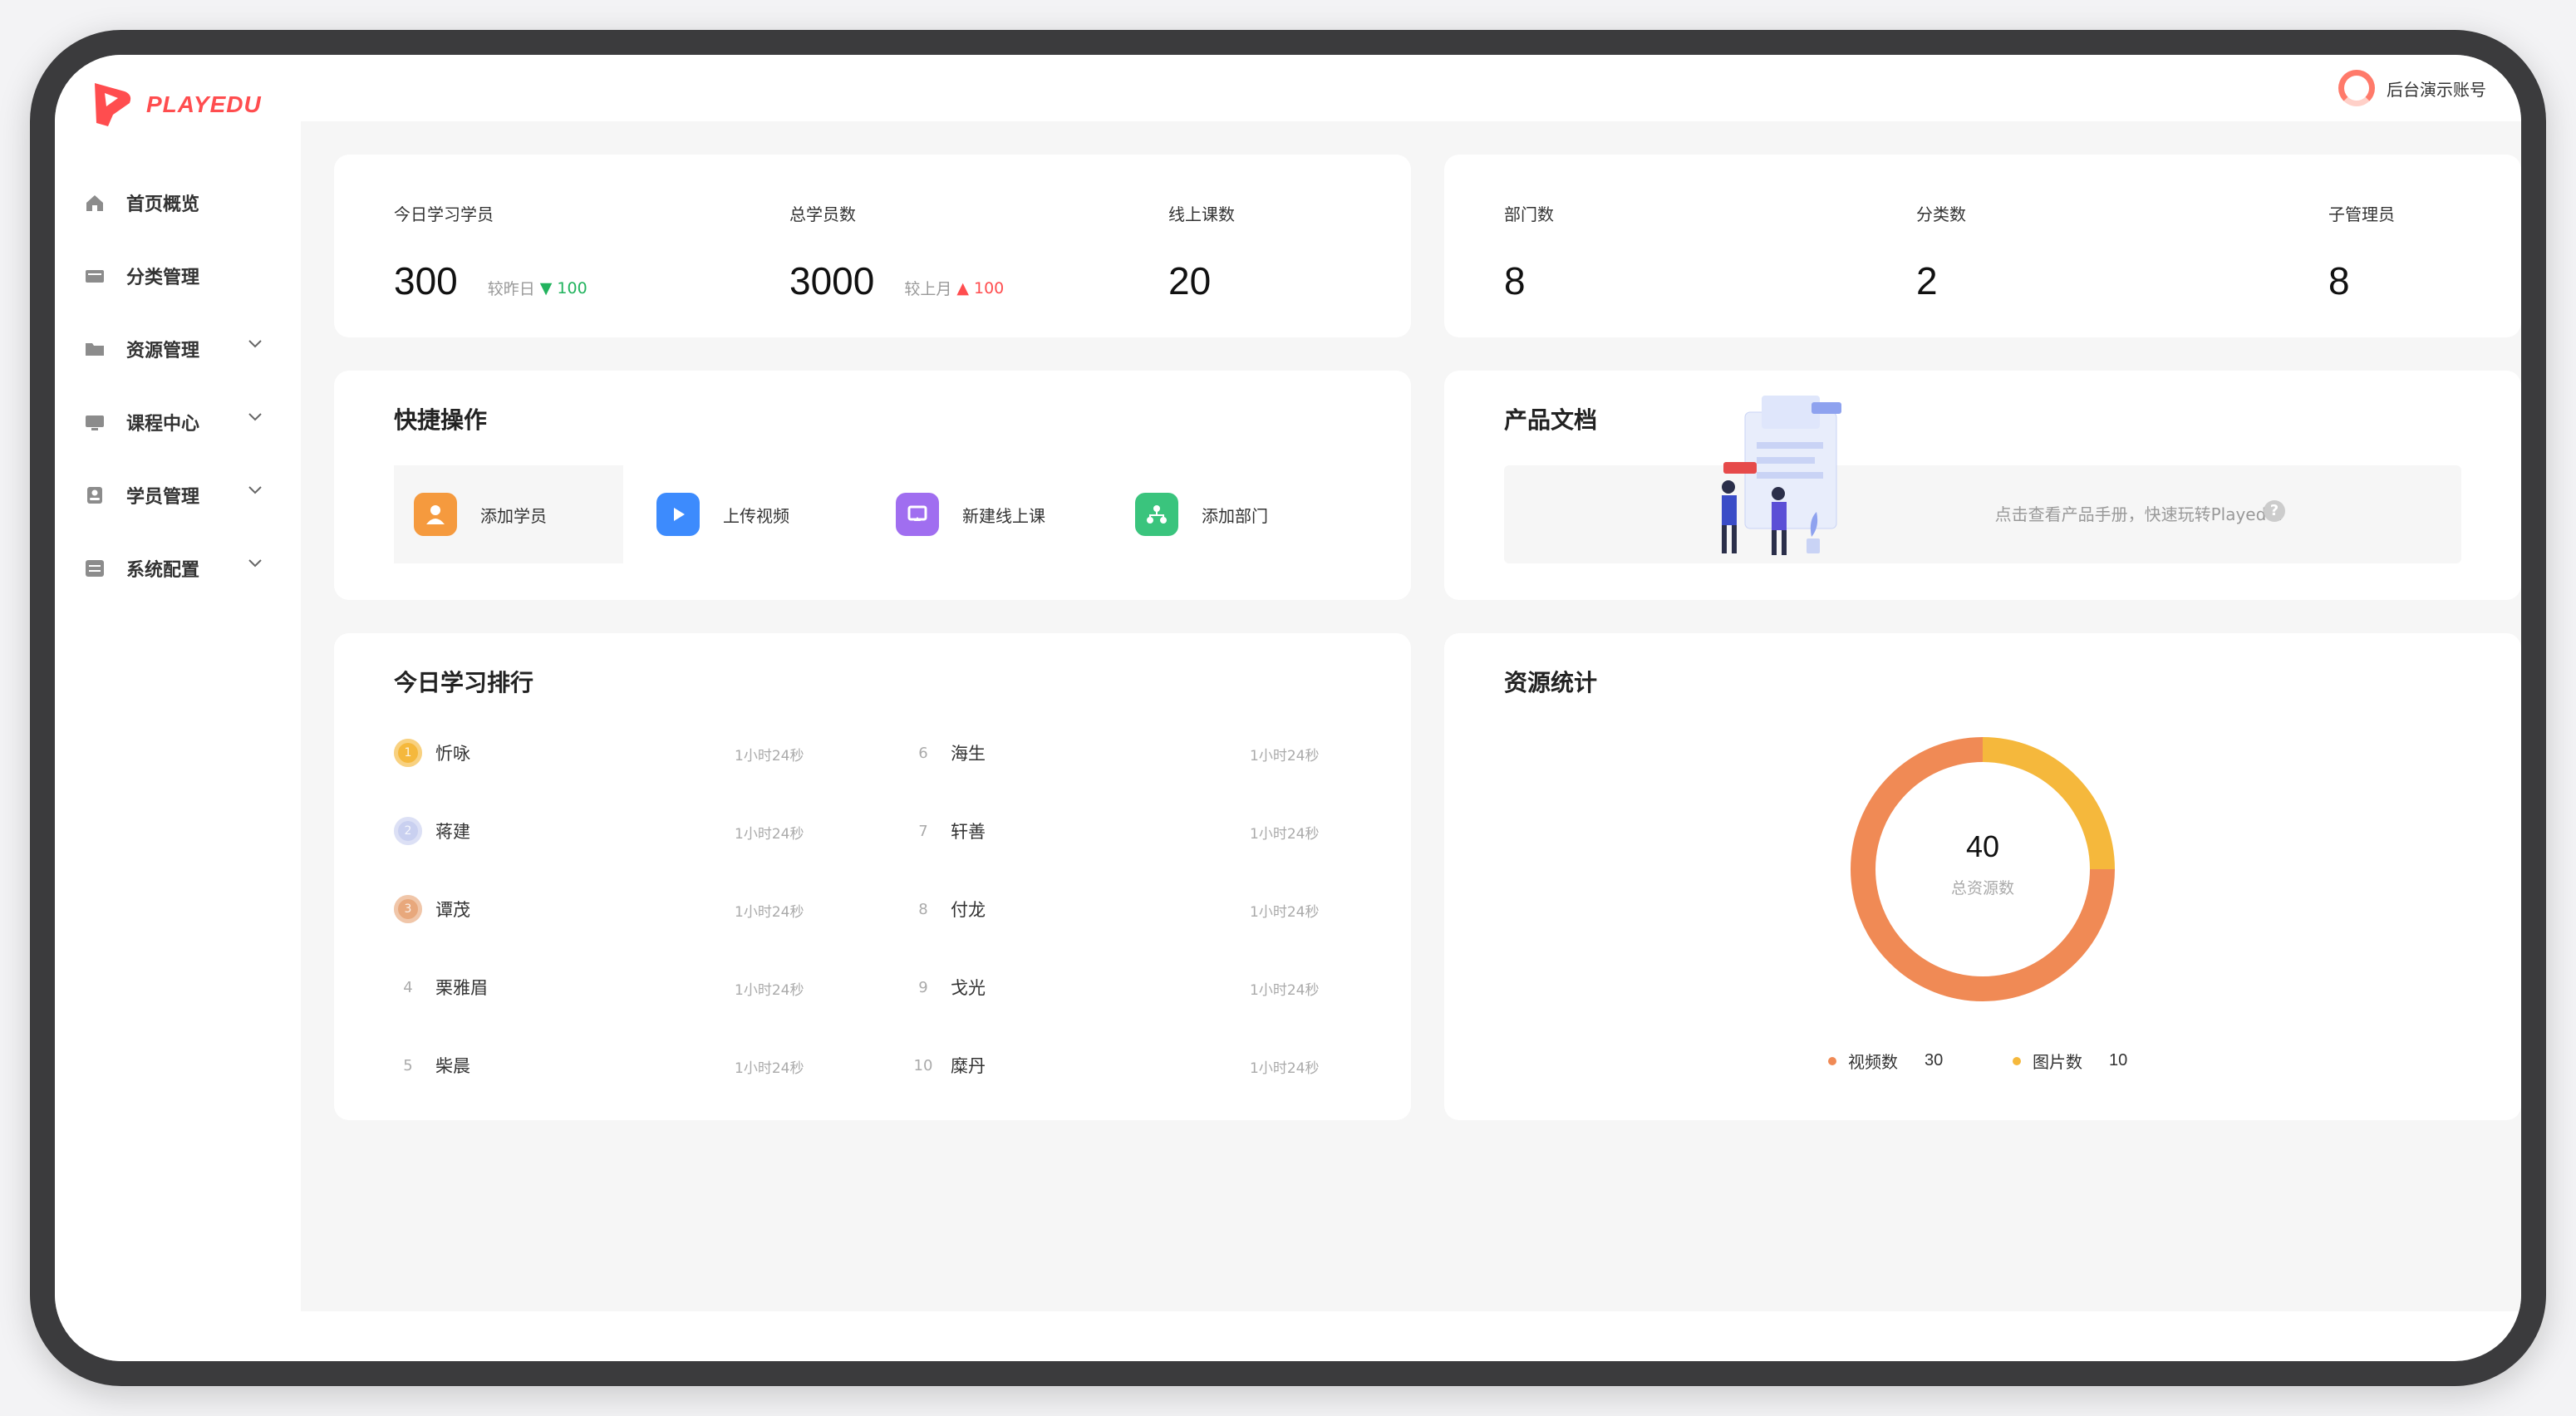  I want to click on ranking-row: 9 戈光 1小时24秒, so click(1142, 987).